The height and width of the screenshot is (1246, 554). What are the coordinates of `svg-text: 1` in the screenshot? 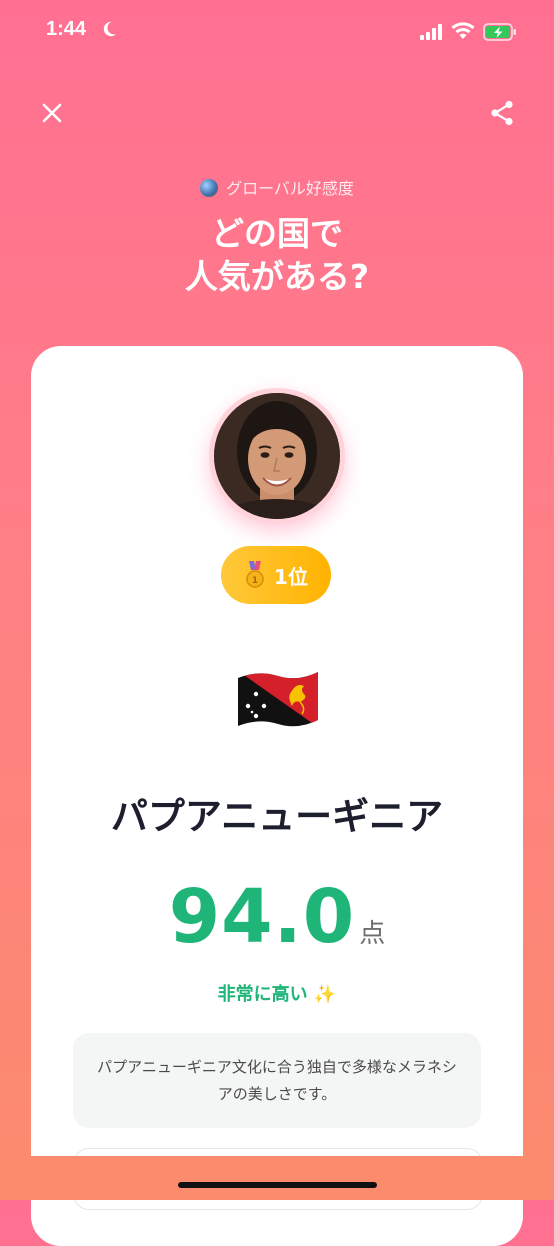 It's located at (255, 581).